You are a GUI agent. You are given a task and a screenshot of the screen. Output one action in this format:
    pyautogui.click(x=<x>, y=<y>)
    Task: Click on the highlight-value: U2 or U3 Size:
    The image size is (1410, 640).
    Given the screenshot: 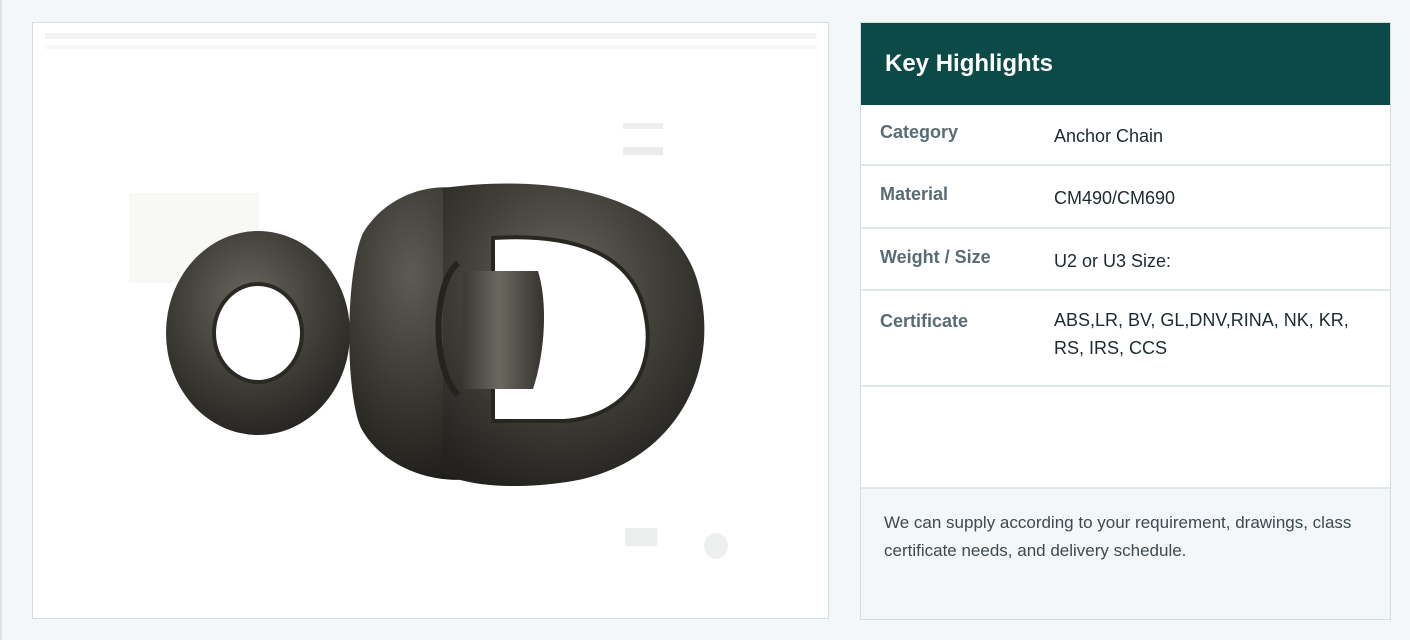 What is the action you would take?
    pyautogui.click(x=1113, y=261)
    